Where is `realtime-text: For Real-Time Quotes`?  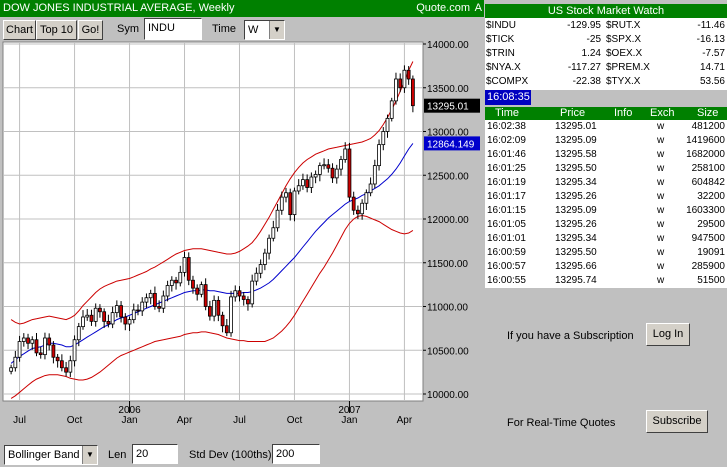 realtime-text: For Real-Time Quotes is located at coordinates (561, 423).